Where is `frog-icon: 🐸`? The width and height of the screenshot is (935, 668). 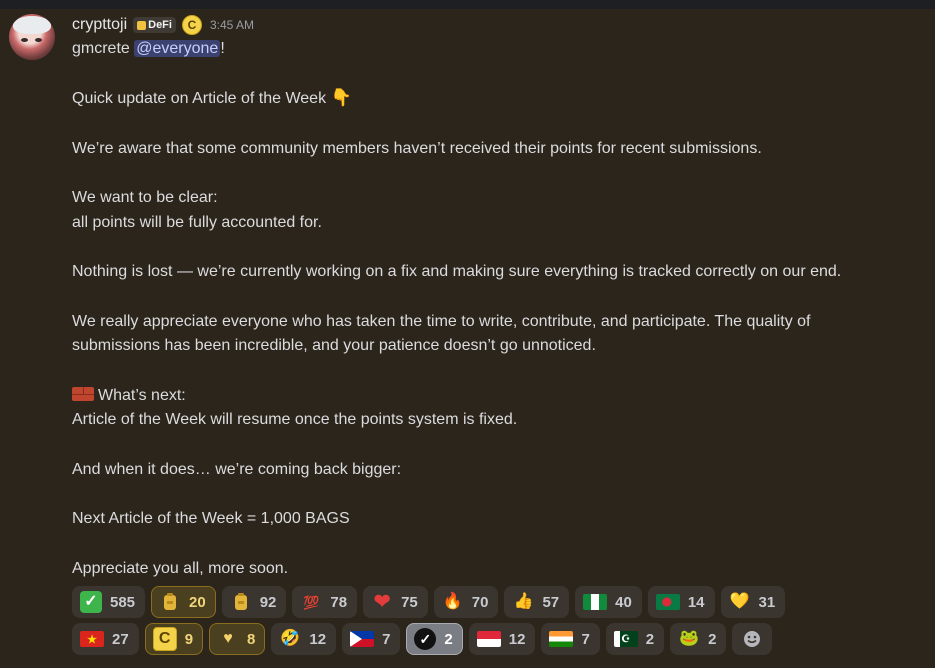
frog-icon: 🐸 is located at coordinates (689, 638).